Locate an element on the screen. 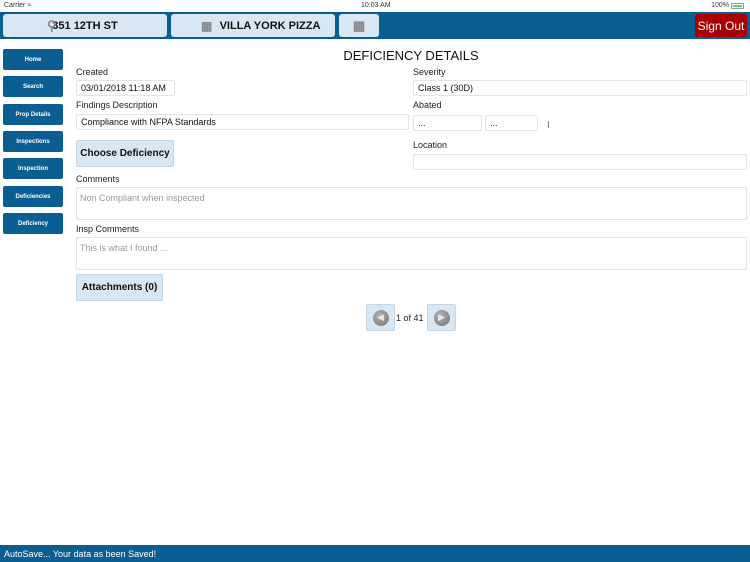 Image resolution: width=750 pixels, height=562 pixels. findings-description-label: Findings Description is located at coordinates (117, 105).